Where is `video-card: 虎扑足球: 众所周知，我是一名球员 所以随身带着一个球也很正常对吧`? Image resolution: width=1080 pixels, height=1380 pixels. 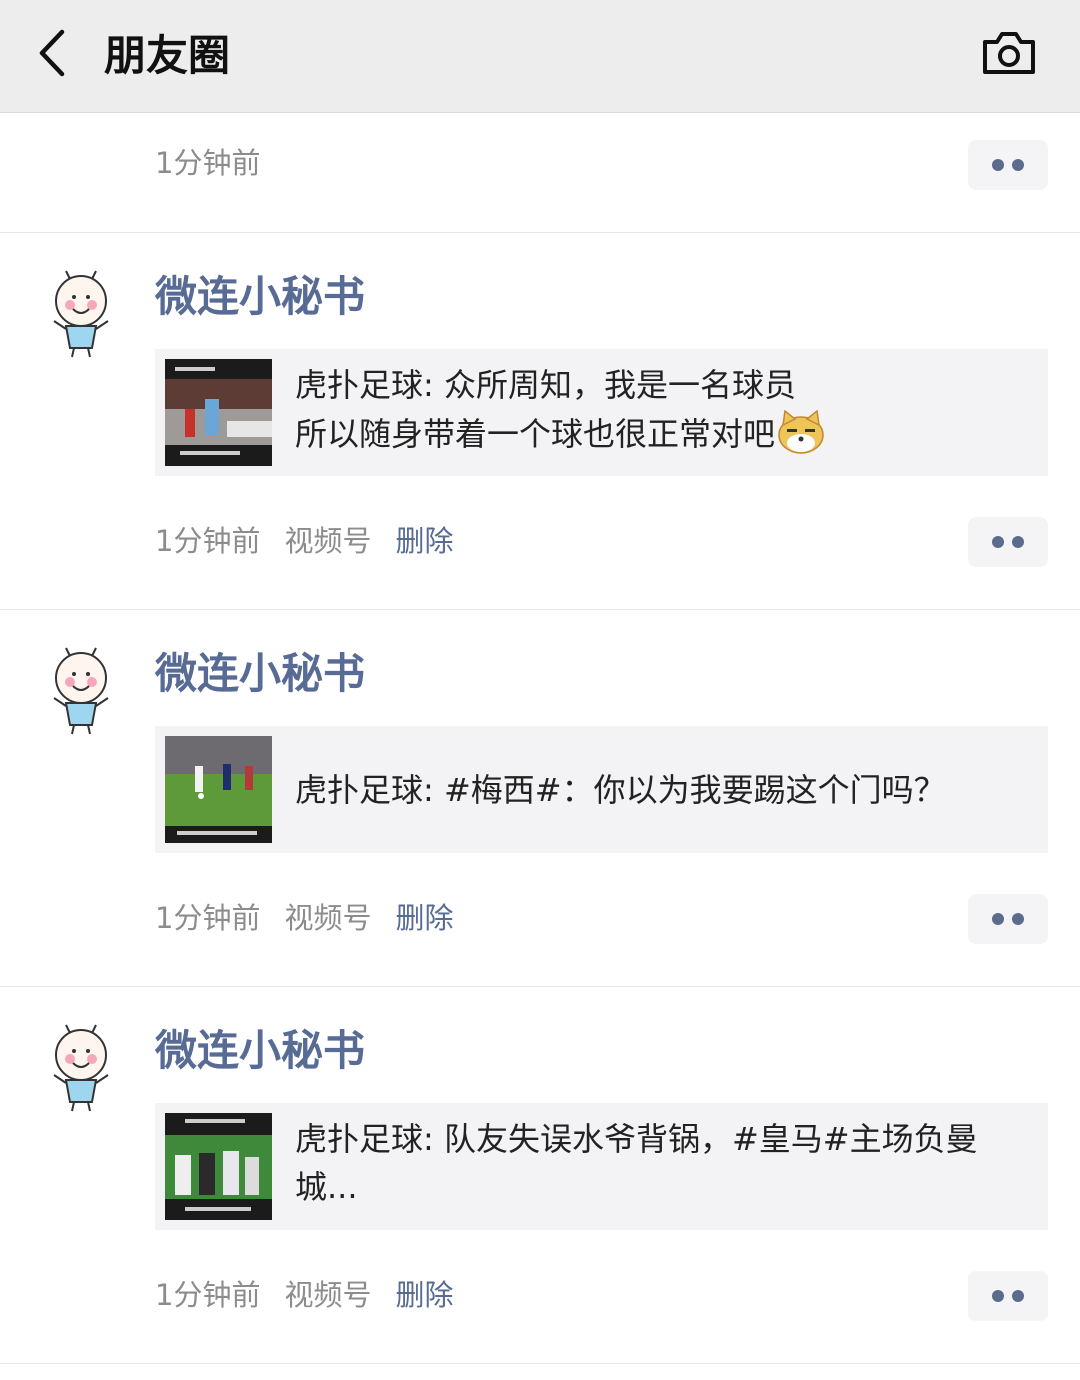 video-card: 虎扑足球: 众所周知，我是一名球员 所以随身带着一个球也很正常对吧 is located at coordinates (601, 412).